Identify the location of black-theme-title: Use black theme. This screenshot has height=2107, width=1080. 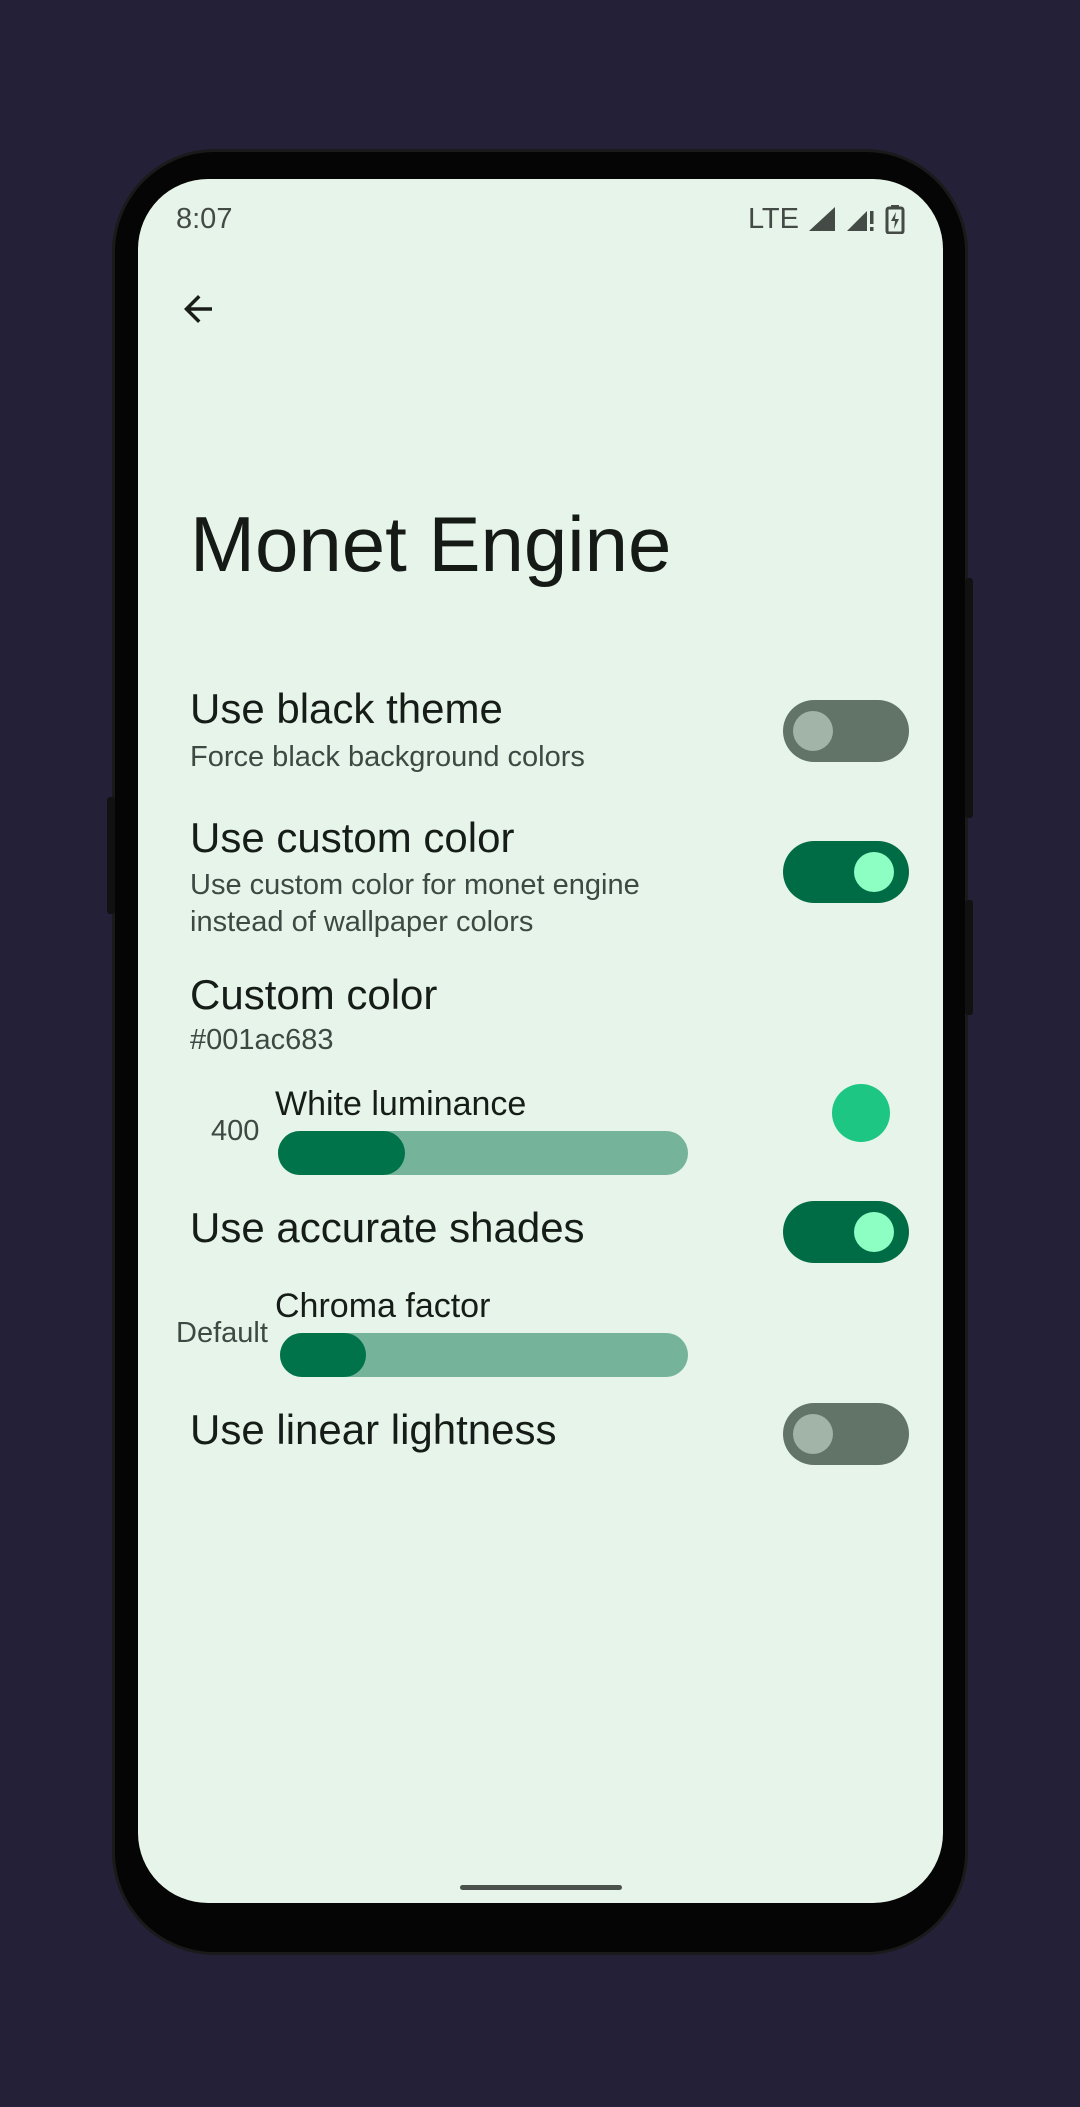
(346, 708).